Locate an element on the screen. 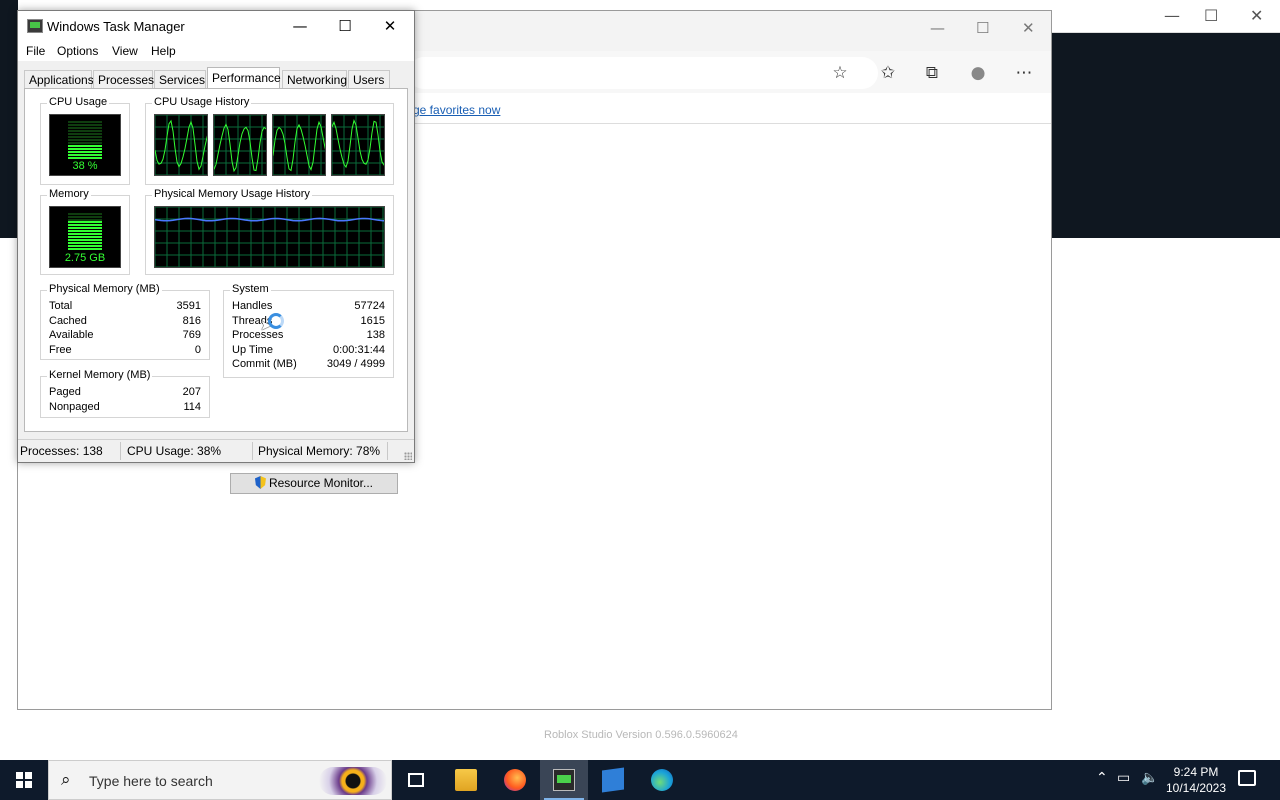 This screenshot has height=800, width=1280. stat-value: 3591 is located at coordinates (188, 306).